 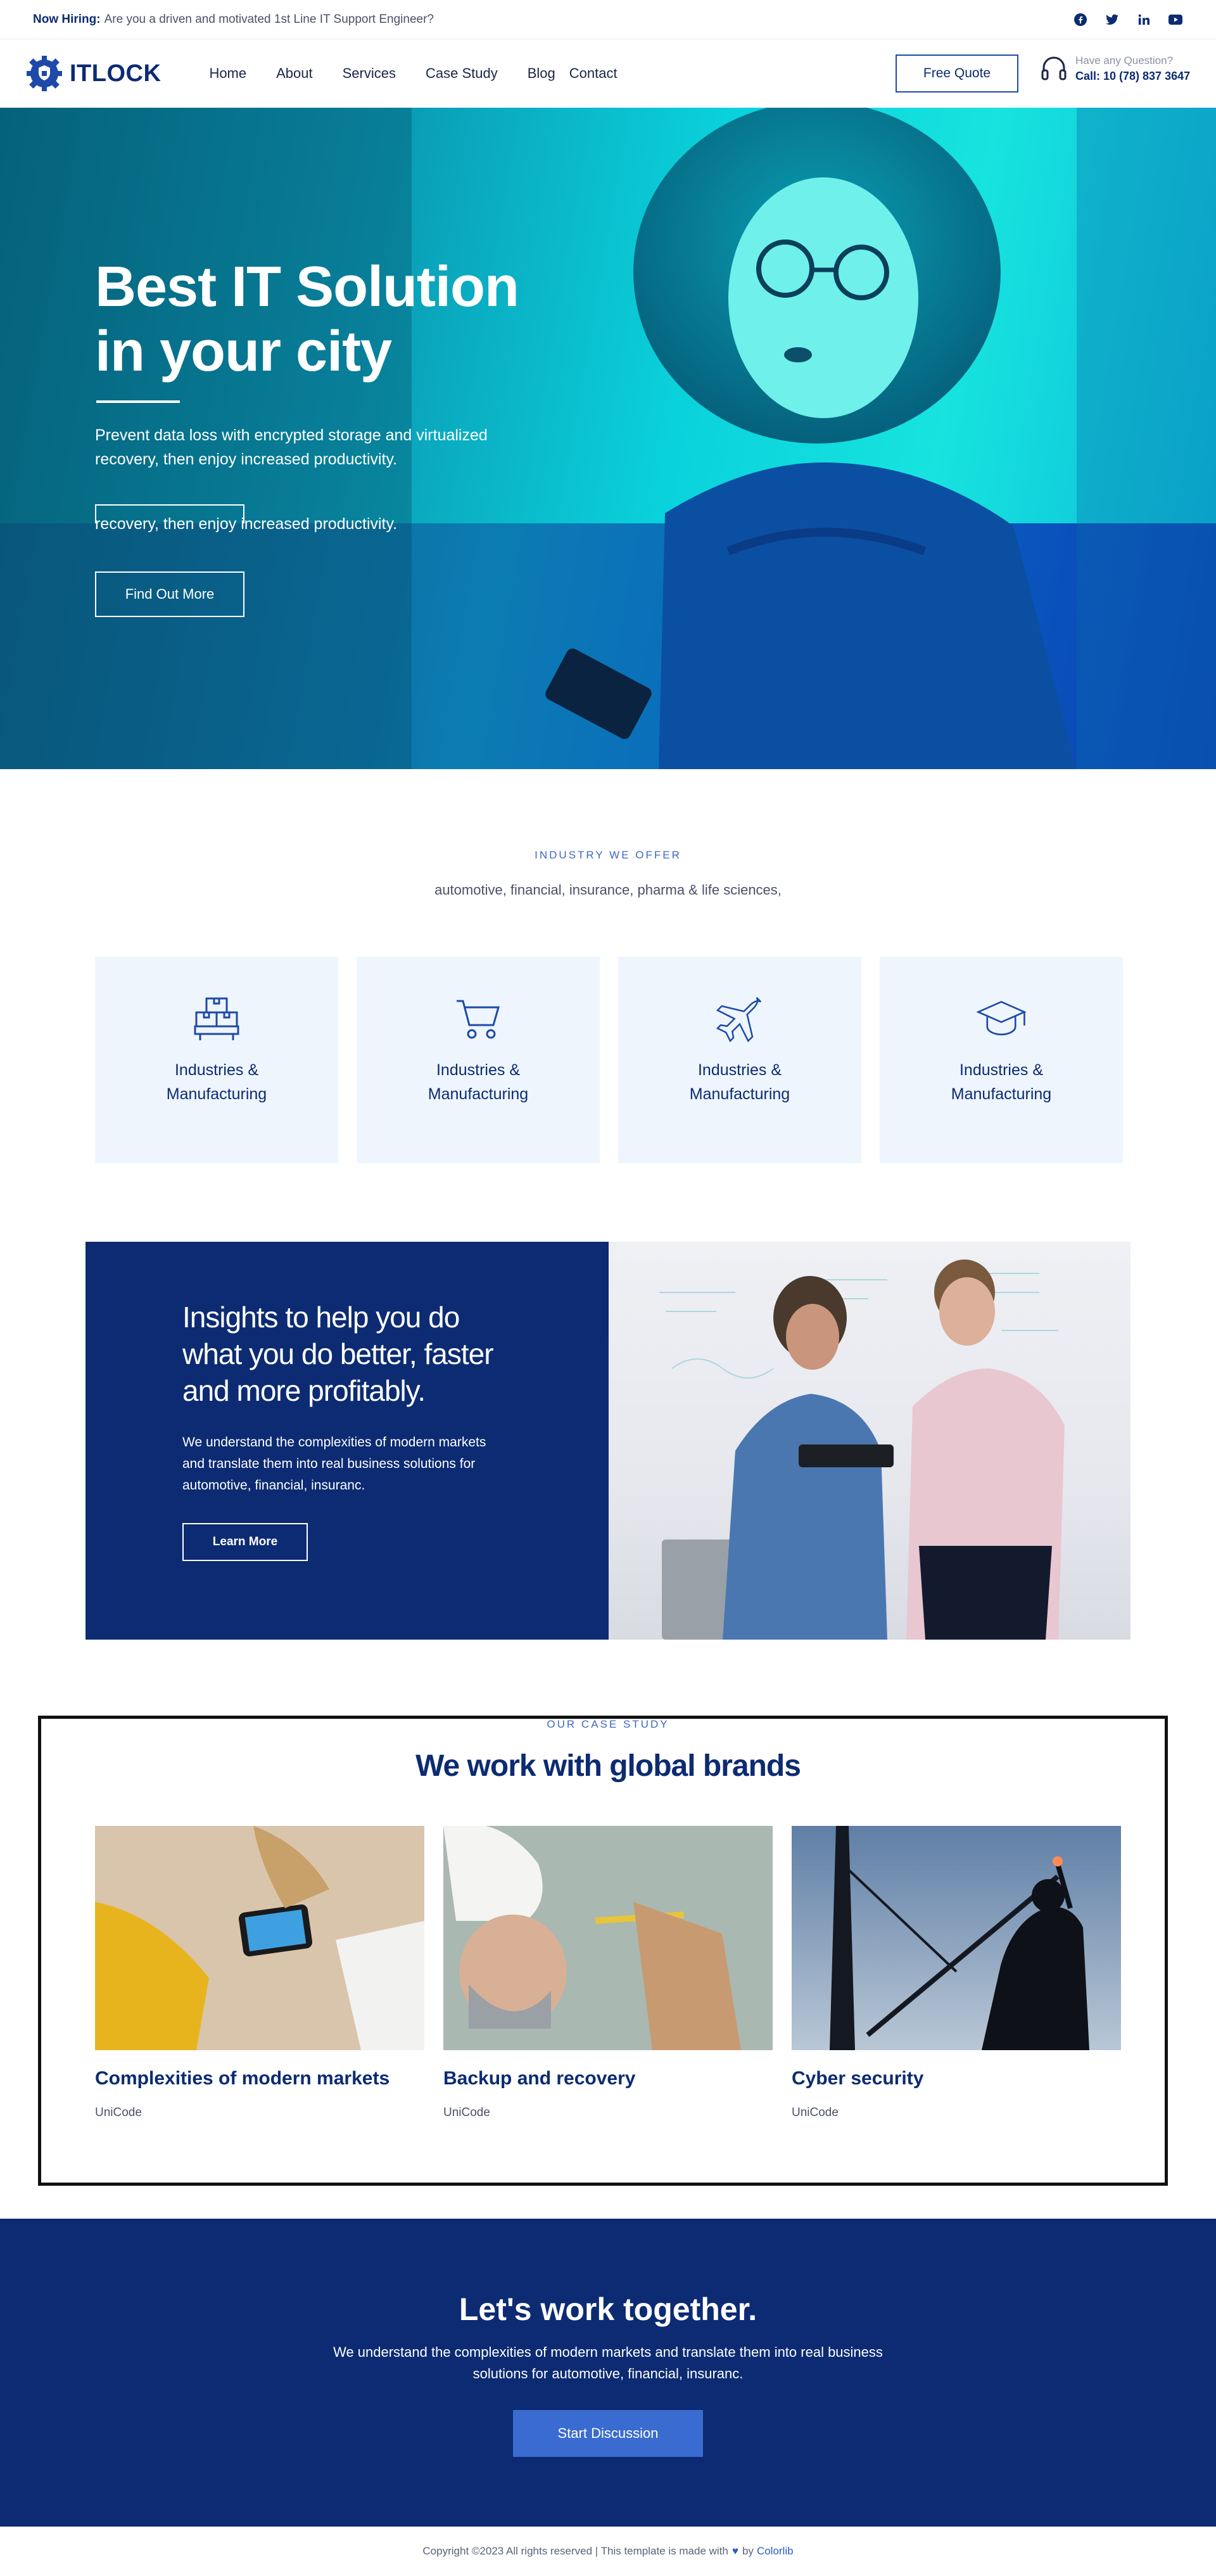 I want to click on start-discussion-button: Start Discussion, so click(x=608, y=2434).